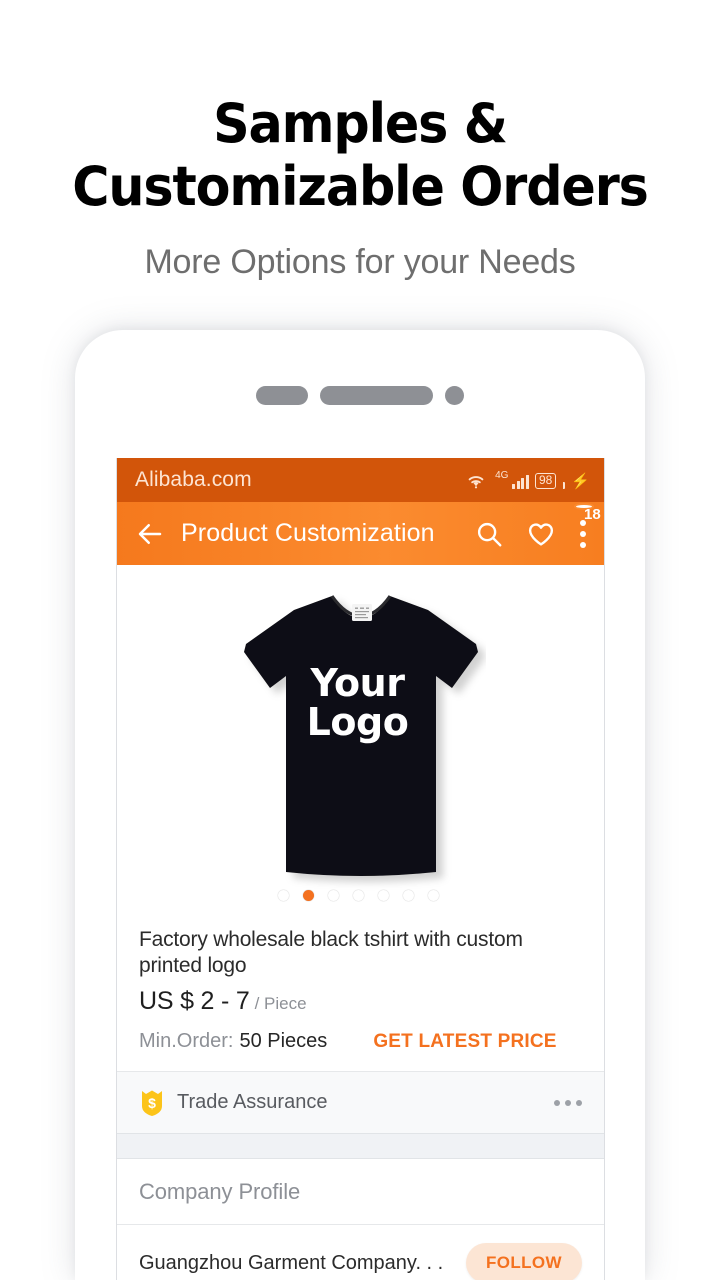 The width and height of the screenshot is (720, 1280). I want to click on company-profile-title: Company Profile, so click(220, 1191).